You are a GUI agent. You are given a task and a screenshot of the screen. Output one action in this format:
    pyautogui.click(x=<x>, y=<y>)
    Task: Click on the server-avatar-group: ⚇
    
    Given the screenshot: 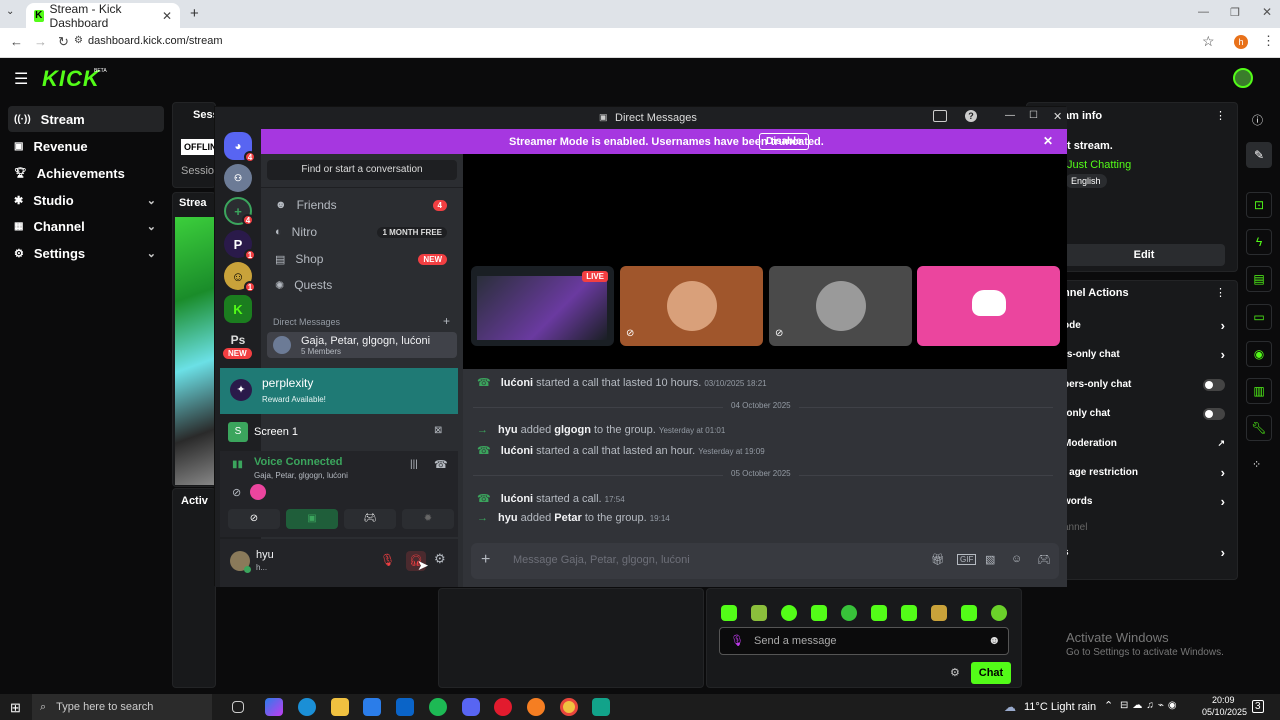 What is the action you would take?
    pyautogui.click(x=238, y=178)
    